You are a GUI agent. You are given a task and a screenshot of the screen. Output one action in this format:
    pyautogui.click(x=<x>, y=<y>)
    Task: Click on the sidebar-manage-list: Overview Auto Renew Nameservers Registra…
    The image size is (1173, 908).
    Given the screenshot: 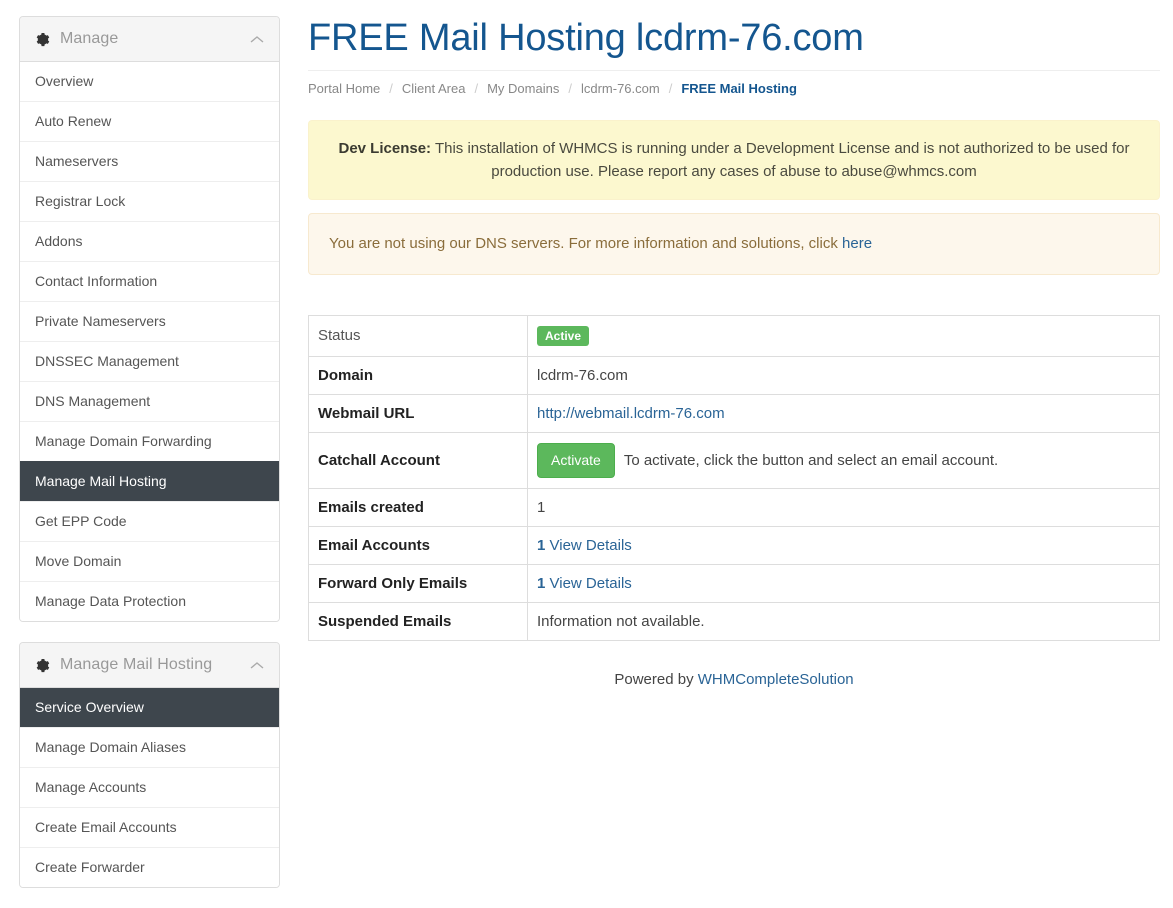 What is the action you would take?
    pyautogui.click(x=149, y=341)
    